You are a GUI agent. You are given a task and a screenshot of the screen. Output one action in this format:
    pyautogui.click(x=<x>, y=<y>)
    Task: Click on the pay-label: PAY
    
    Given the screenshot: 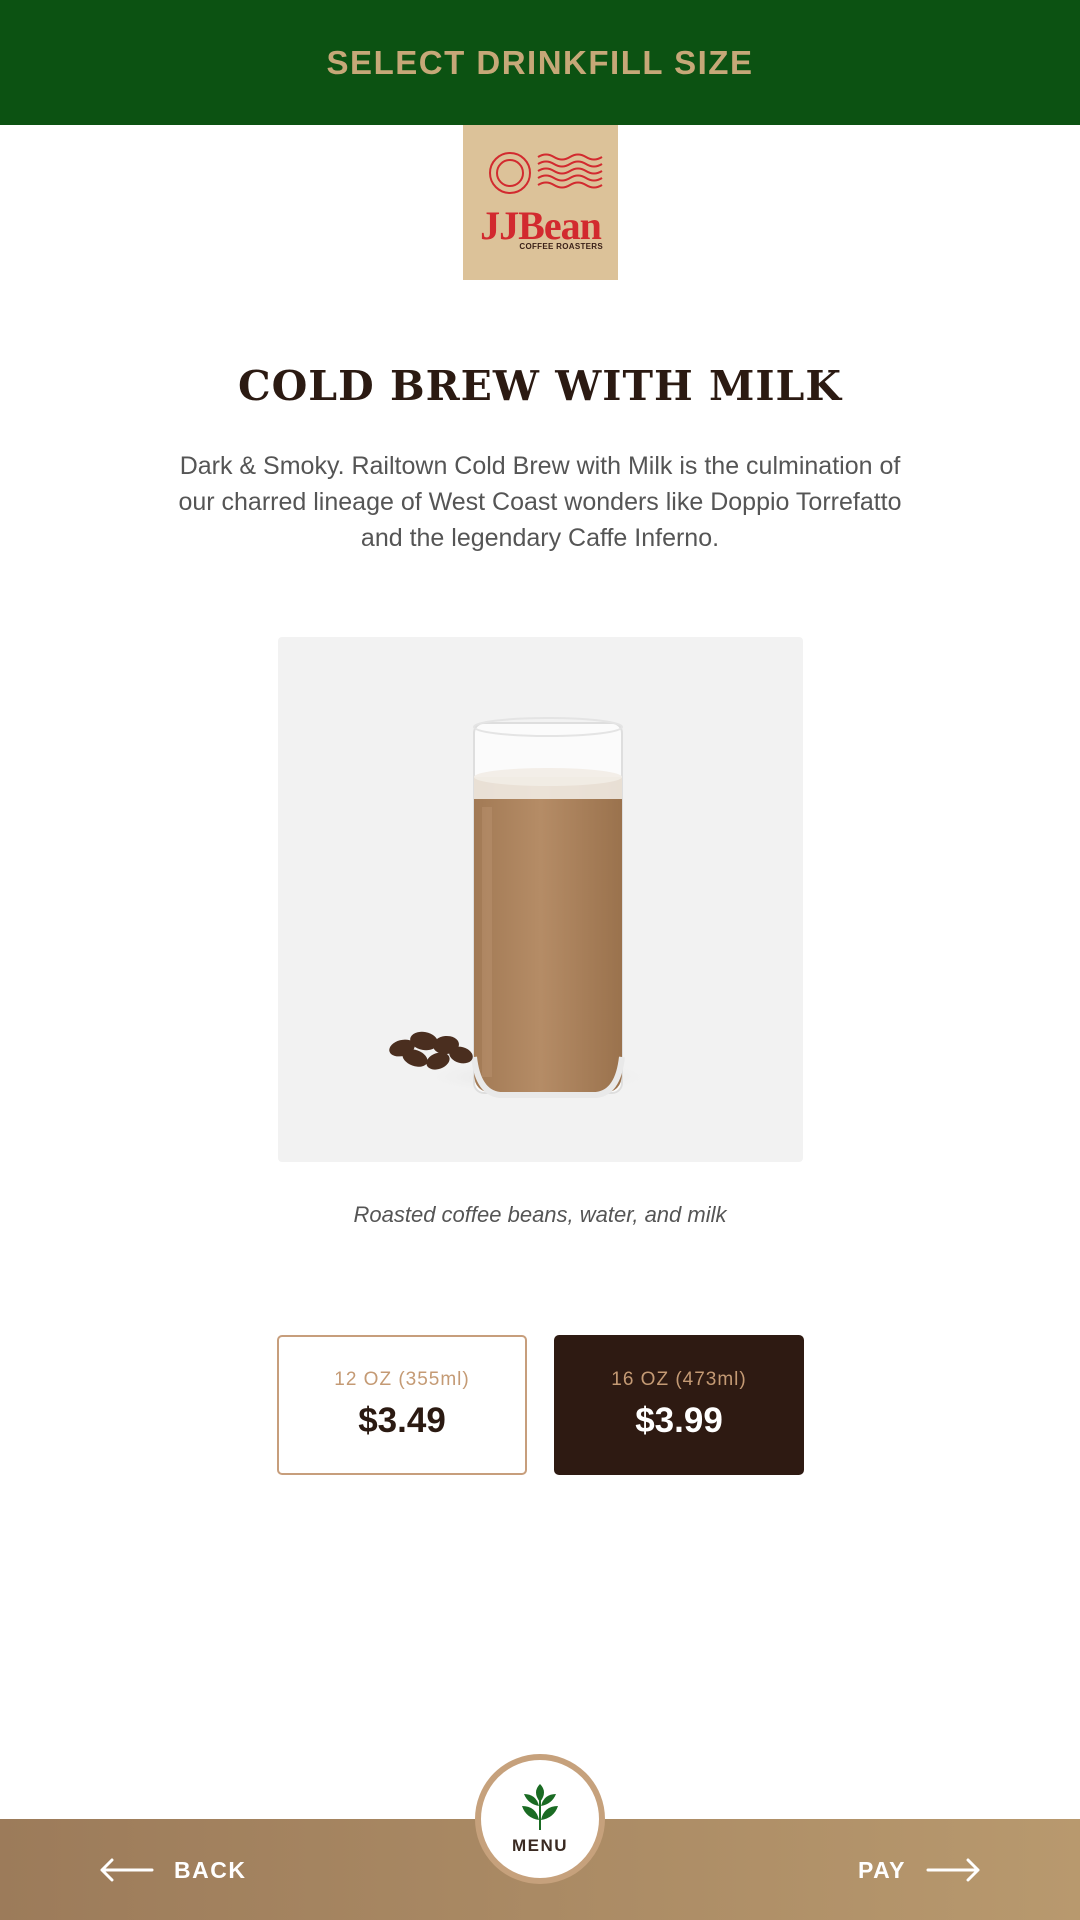 What is the action you would take?
    pyautogui.click(x=882, y=1869)
    